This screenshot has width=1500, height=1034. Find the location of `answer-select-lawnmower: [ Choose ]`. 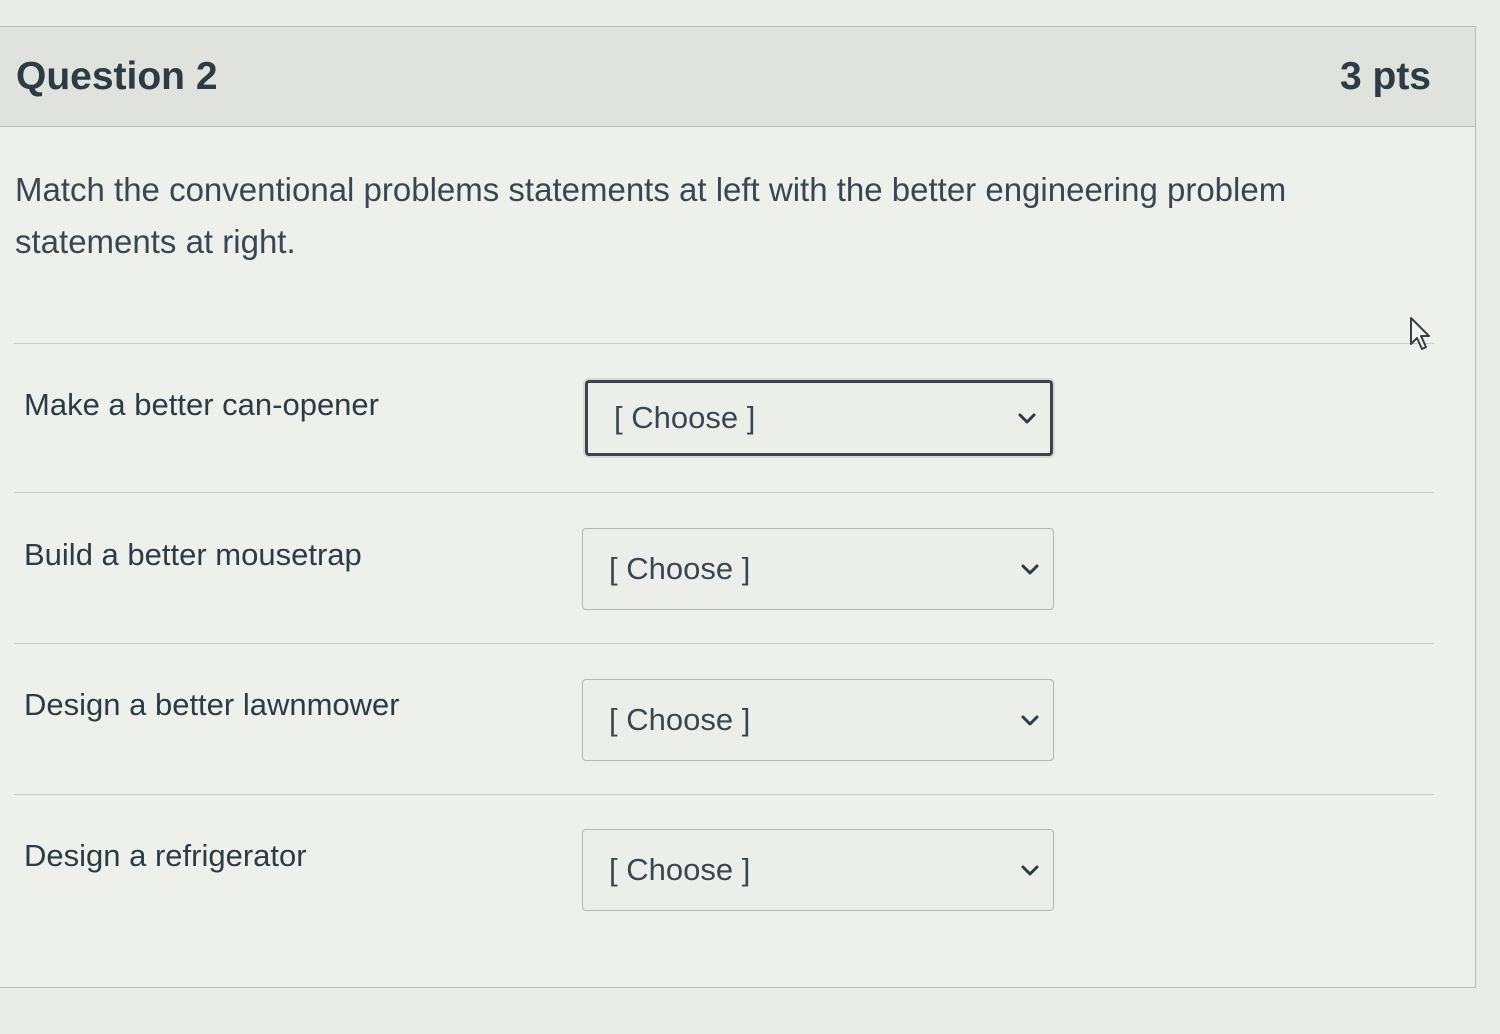

answer-select-lawnmower: [ Choose ] is located at coordinates (818, 720).